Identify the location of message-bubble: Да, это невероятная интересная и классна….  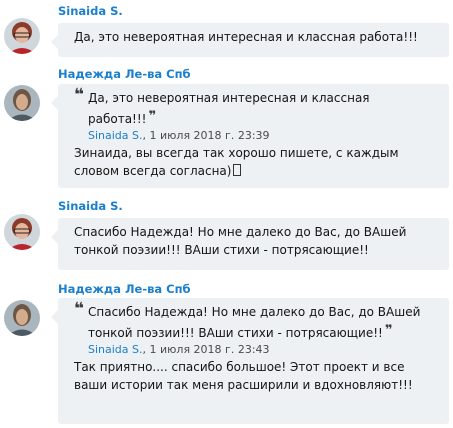
(250, 40).